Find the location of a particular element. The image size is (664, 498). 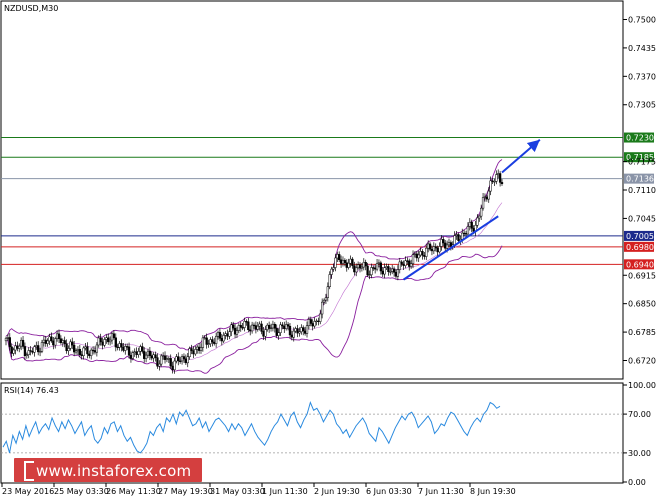

rsi-line is located at coordinates (251, 427).